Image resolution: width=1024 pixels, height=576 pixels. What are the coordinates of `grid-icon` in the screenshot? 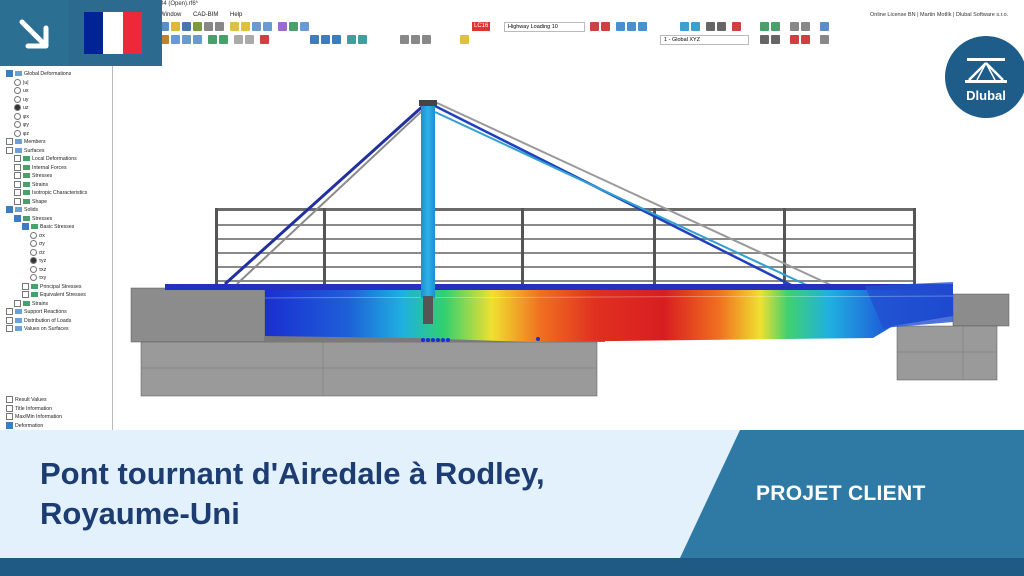 It's located at (794, 26).